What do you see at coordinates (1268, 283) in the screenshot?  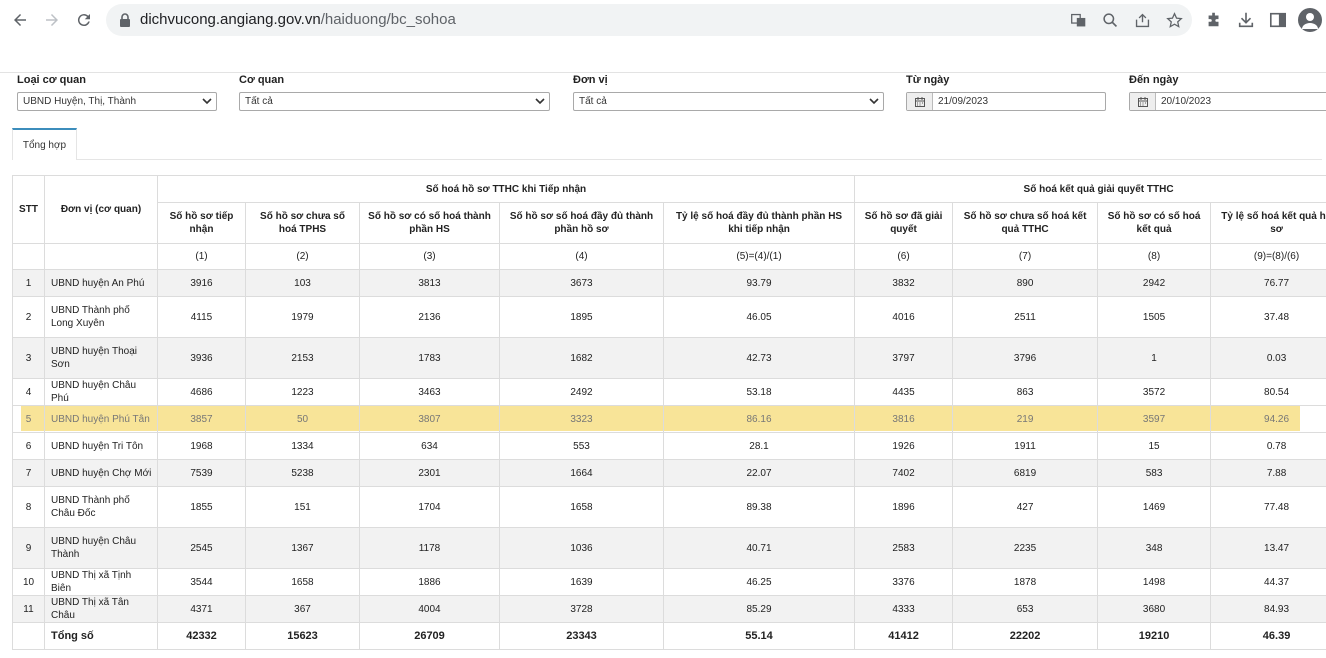 I see `cell-value: 76.77` at bounding box center [1268, 283].